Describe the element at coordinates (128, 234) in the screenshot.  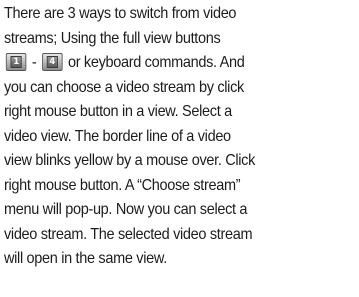
I see `text-line-10: video stream. The selected video stream` at that location.